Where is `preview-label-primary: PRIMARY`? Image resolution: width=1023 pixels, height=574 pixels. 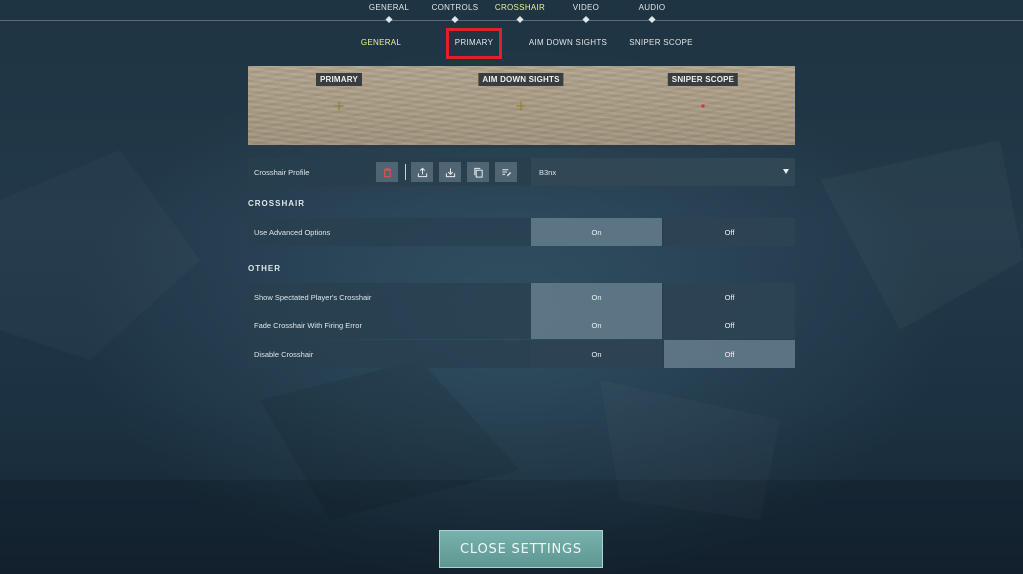
preview-label-primary: PRIMARY is located at coordinates (339, 79).